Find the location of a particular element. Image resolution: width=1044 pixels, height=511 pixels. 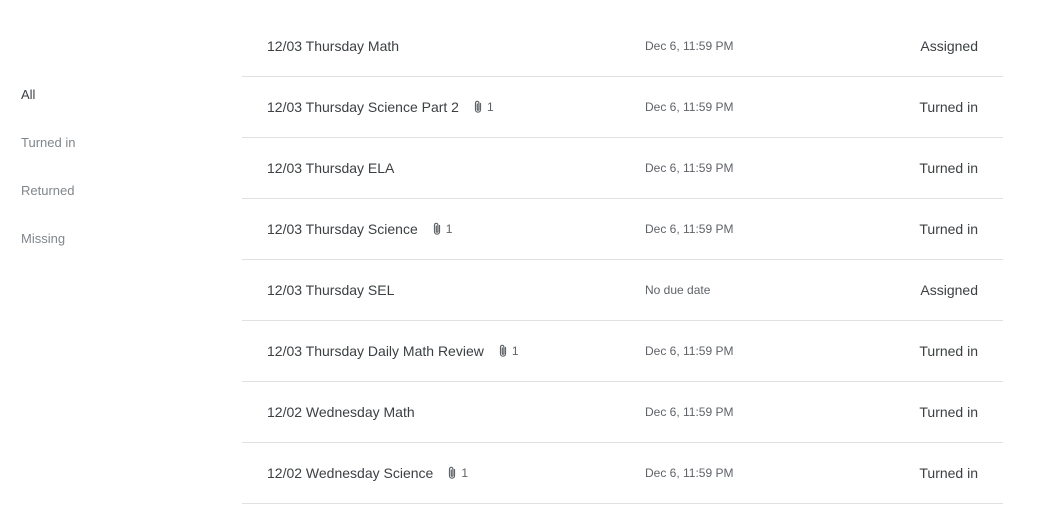

assignment-title: 12/03 Thursday Daily Math Review is located at coordinates (375, 351).